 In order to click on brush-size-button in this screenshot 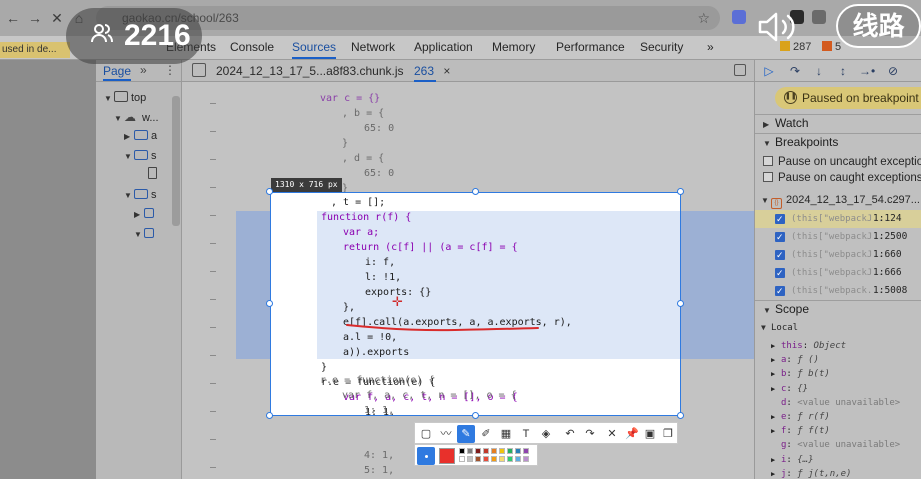, I will do `click(426, 456)`.